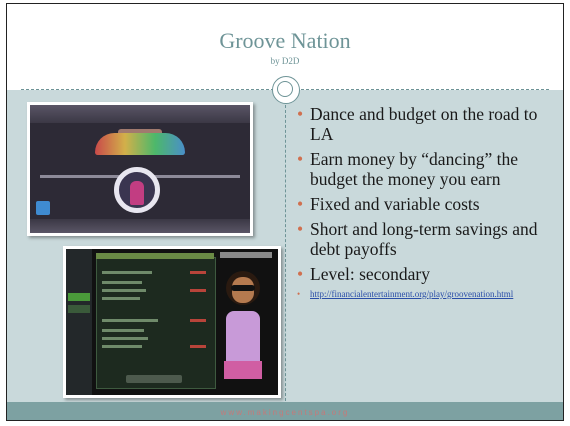  I want to click on slide-subtitle: by D2D, so click(285, 61).